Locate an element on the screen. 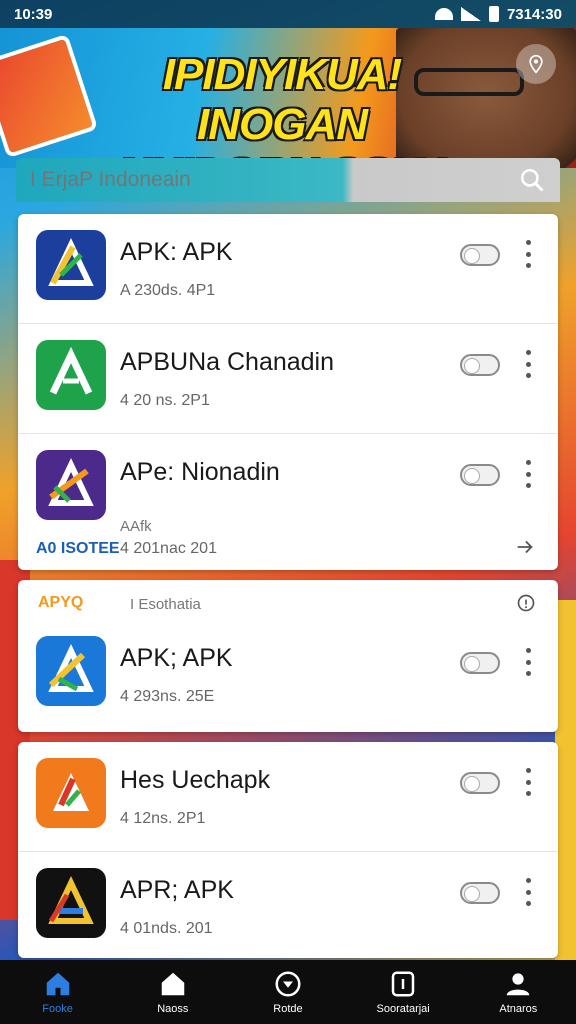  signal-icon is located at coordinates (470, 14).